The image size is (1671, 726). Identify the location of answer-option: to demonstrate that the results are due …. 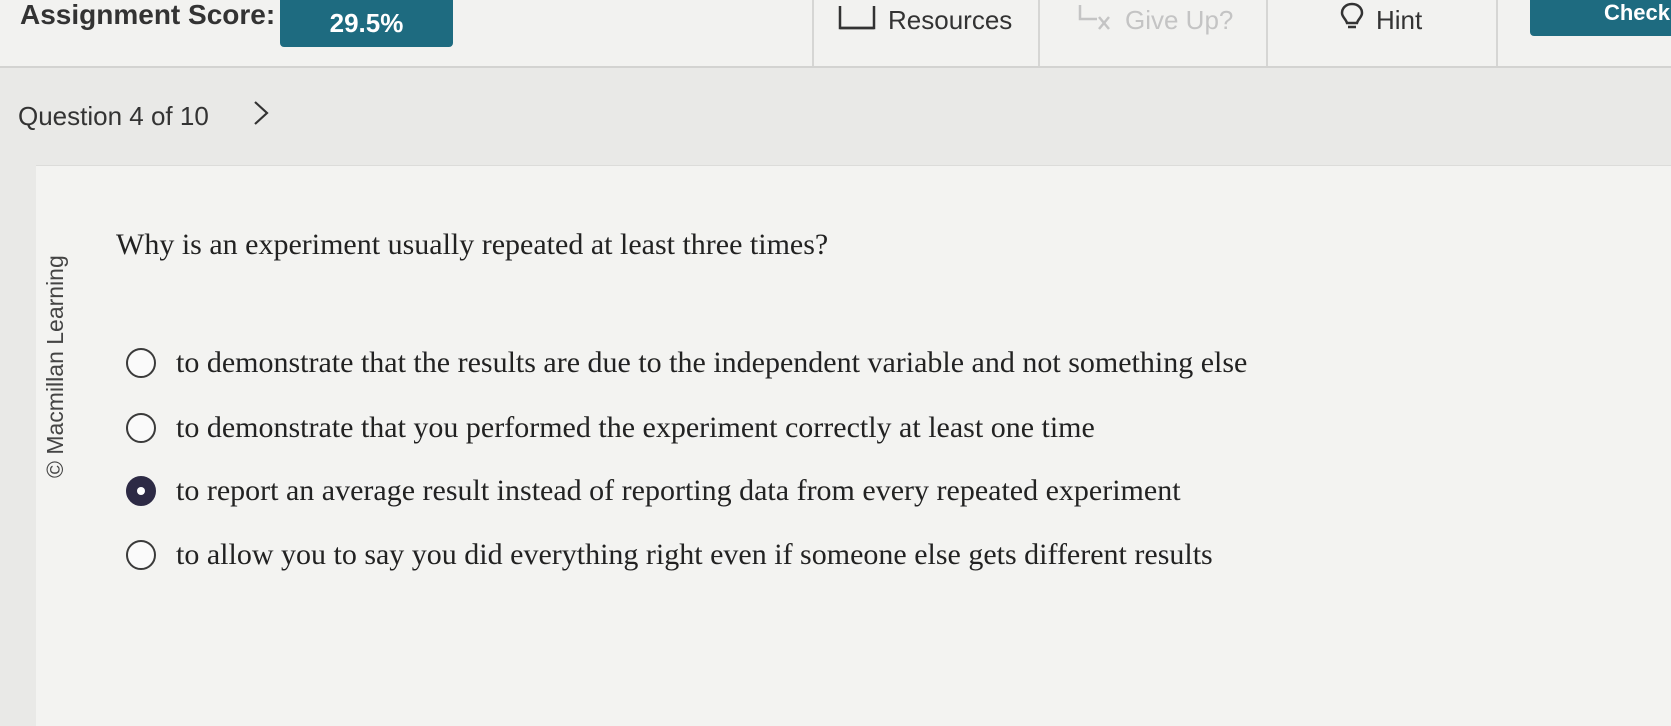
(686, 363).